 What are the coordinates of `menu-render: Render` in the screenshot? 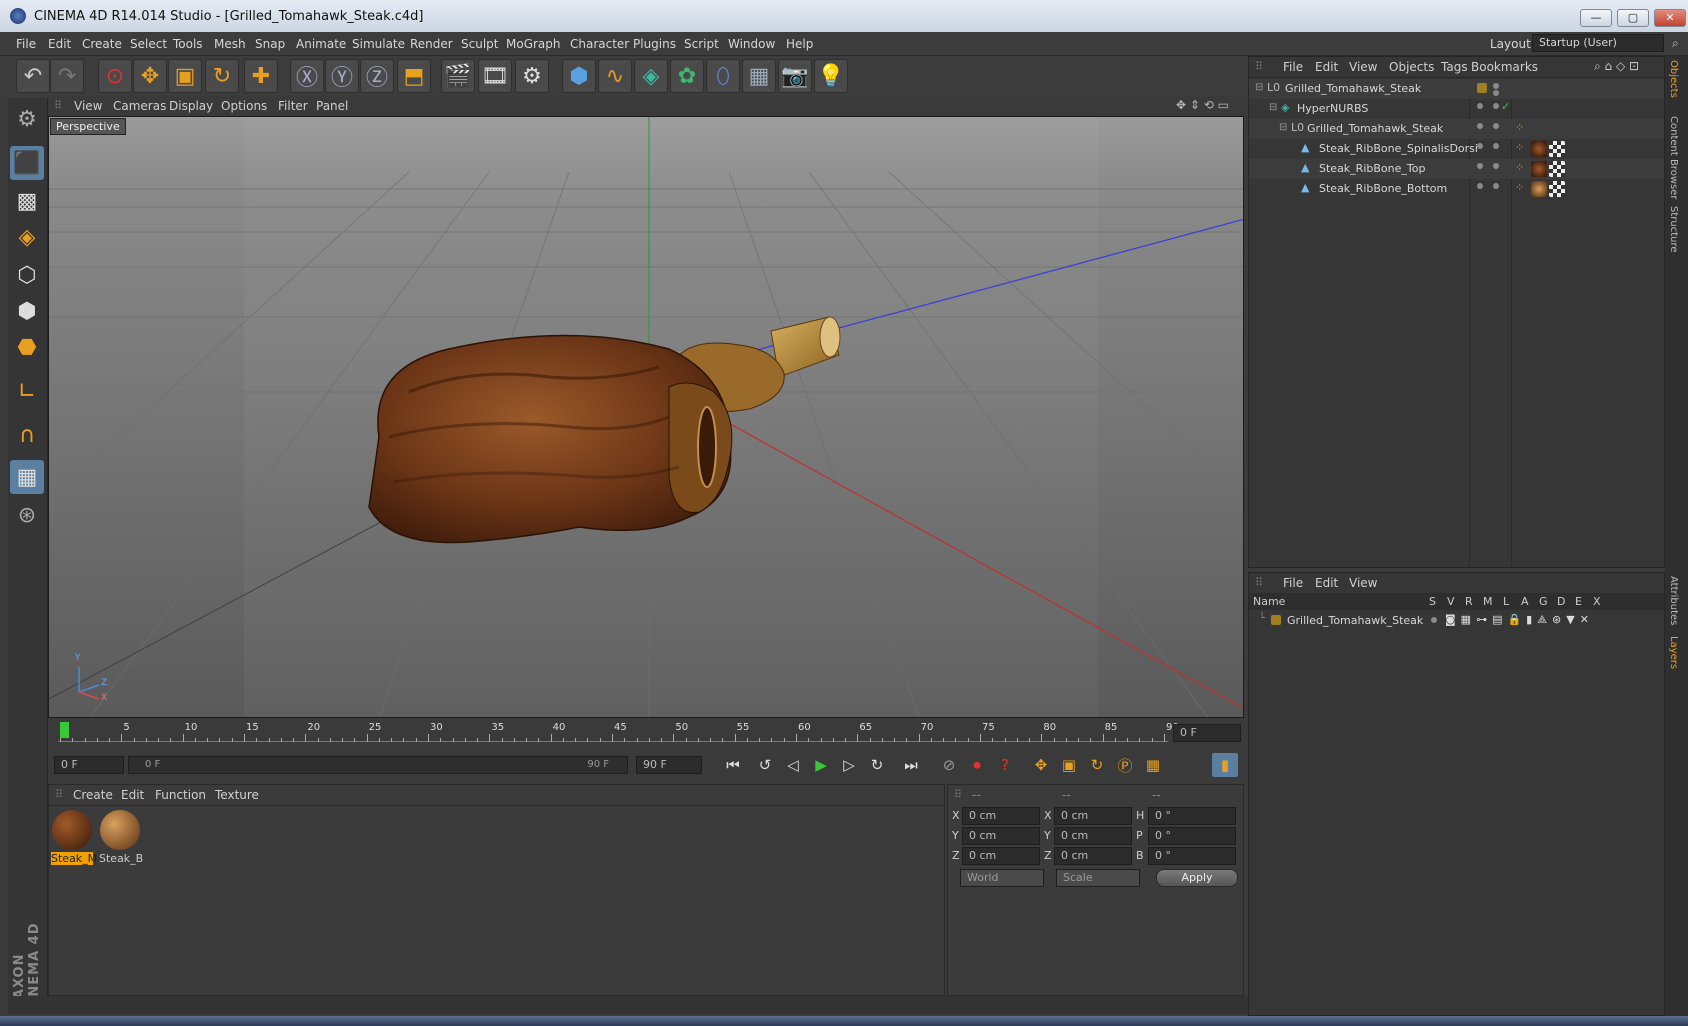 It's located at (431, 44).